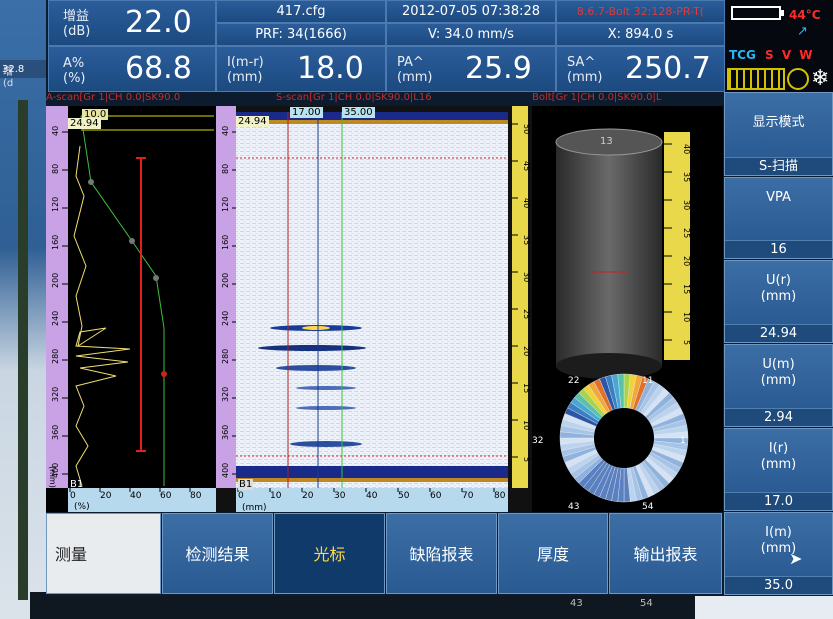 The image size is (833, 619). Describe the element at coordinates (471, 11) in the screenshot. I see `datetime-field: 2012-07-05 07:38:28` at that location.